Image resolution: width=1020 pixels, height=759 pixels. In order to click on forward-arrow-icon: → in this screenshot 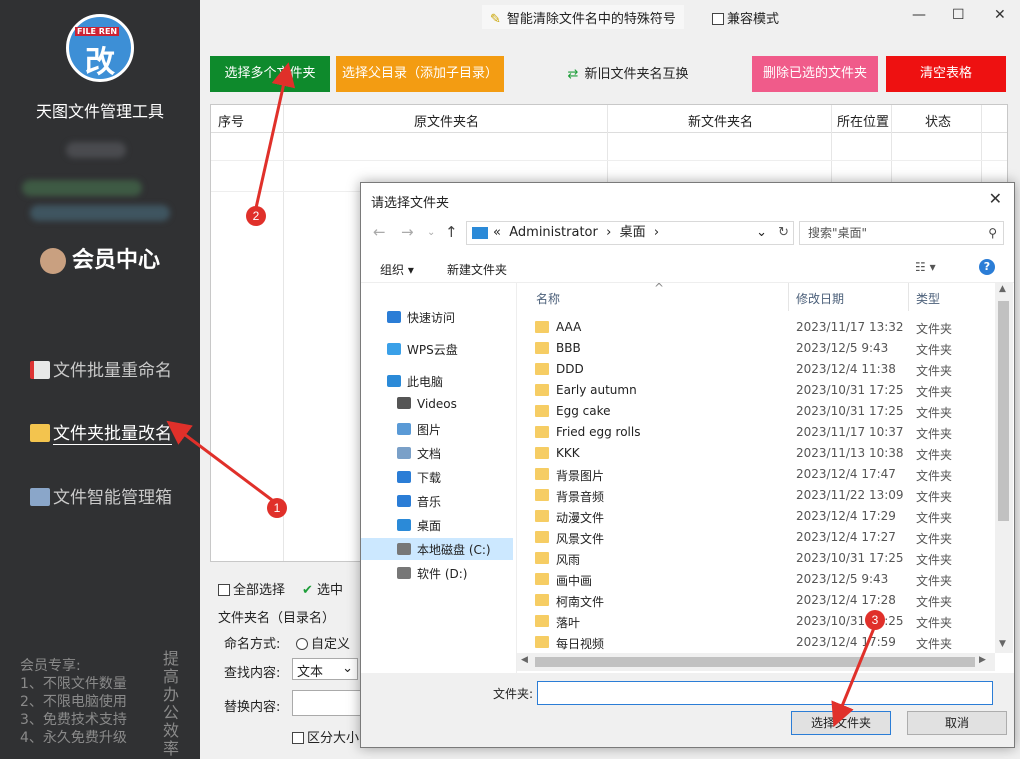, I will do `click(407, 232)`.